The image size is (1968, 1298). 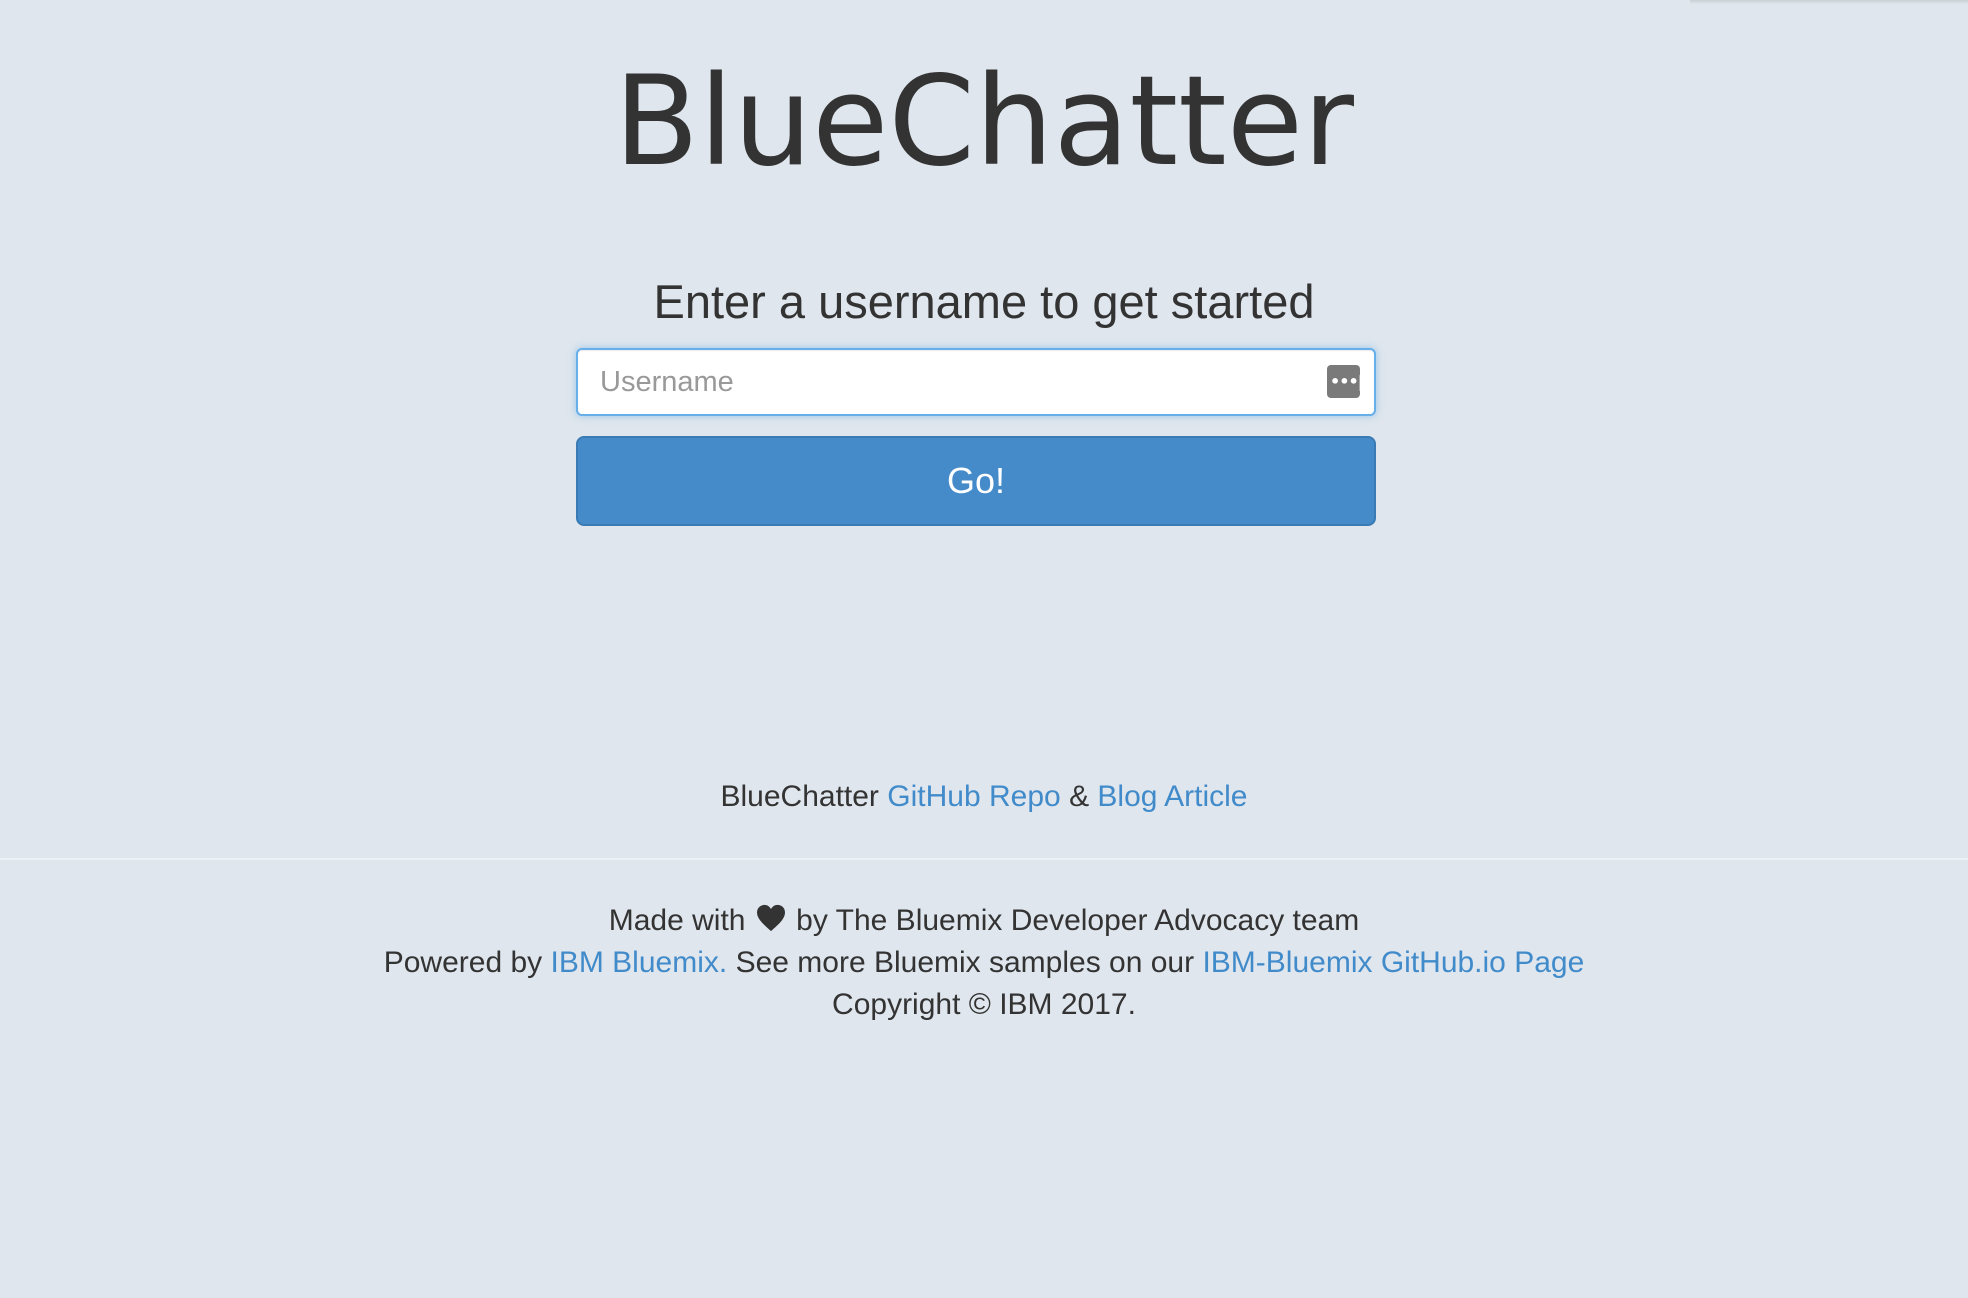 What do you see at coordinates (1393, 962) in the screenshot?
I see `github-io-page-link: IBM-Bluemix GitHub.io Page` at bounding box center [1393, 962].